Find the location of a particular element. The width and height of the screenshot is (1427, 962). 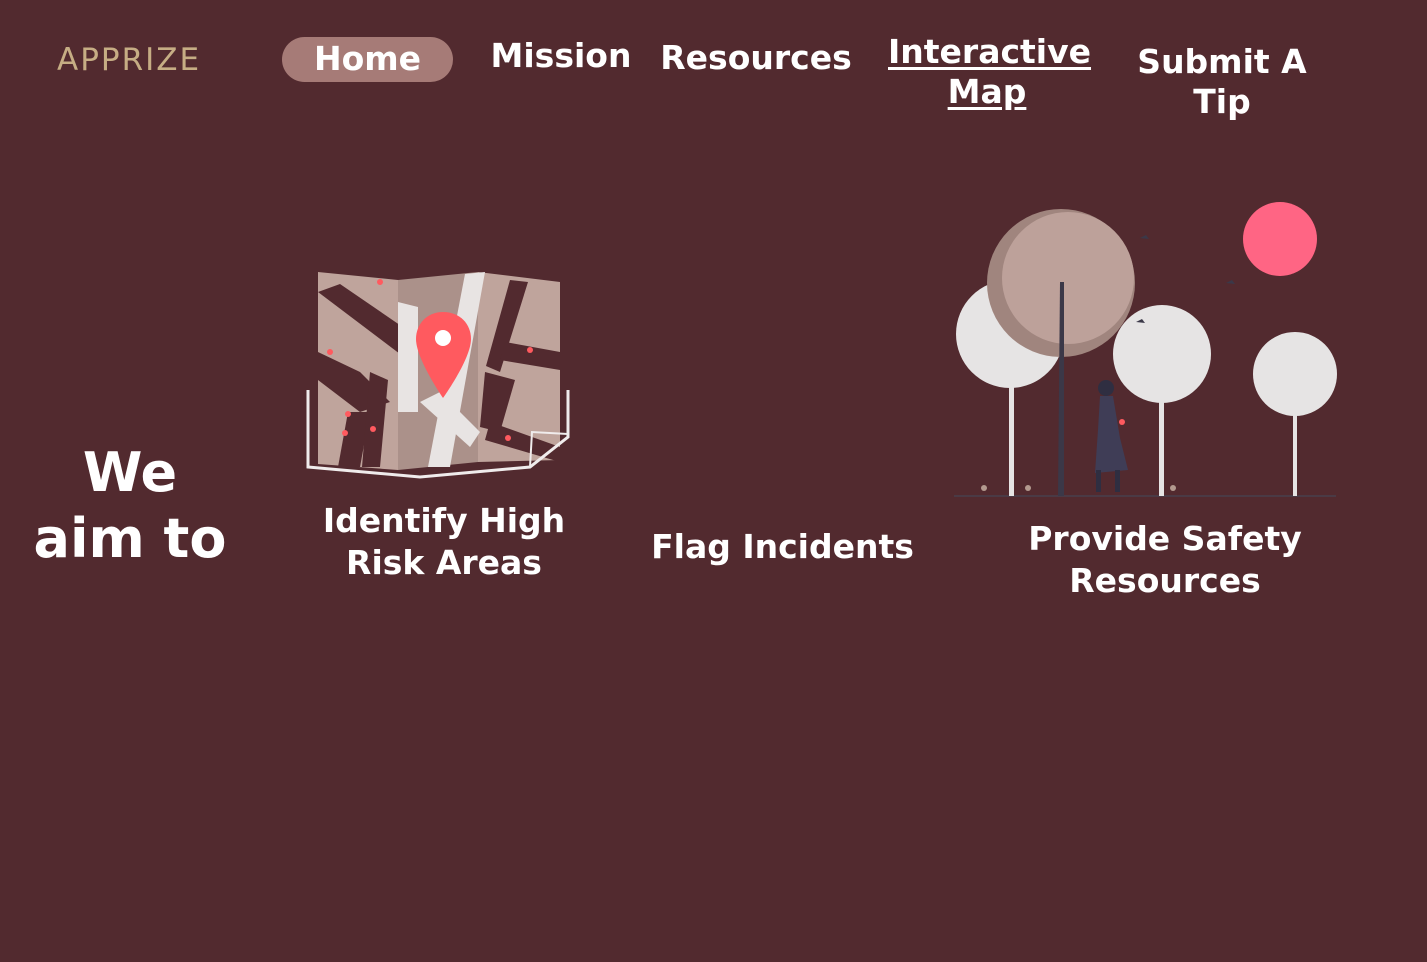

card-safety-line1: Provide Safety is located at coordinates (1165, 538).